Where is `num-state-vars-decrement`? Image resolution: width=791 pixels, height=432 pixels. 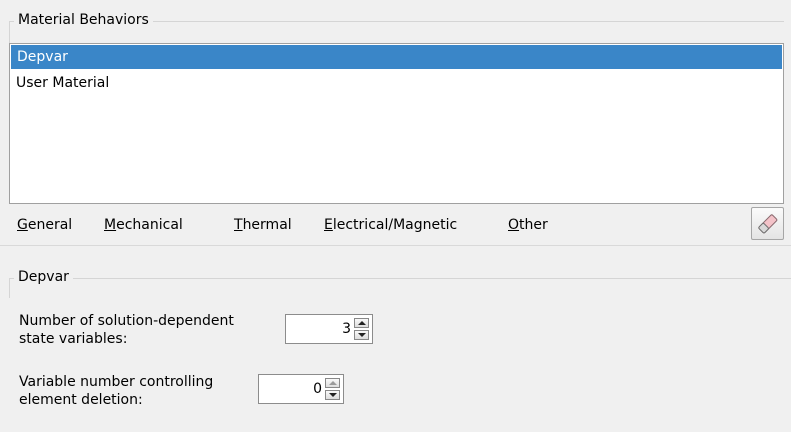 num-state-vars-decrement is located at coordinates (361, 335).